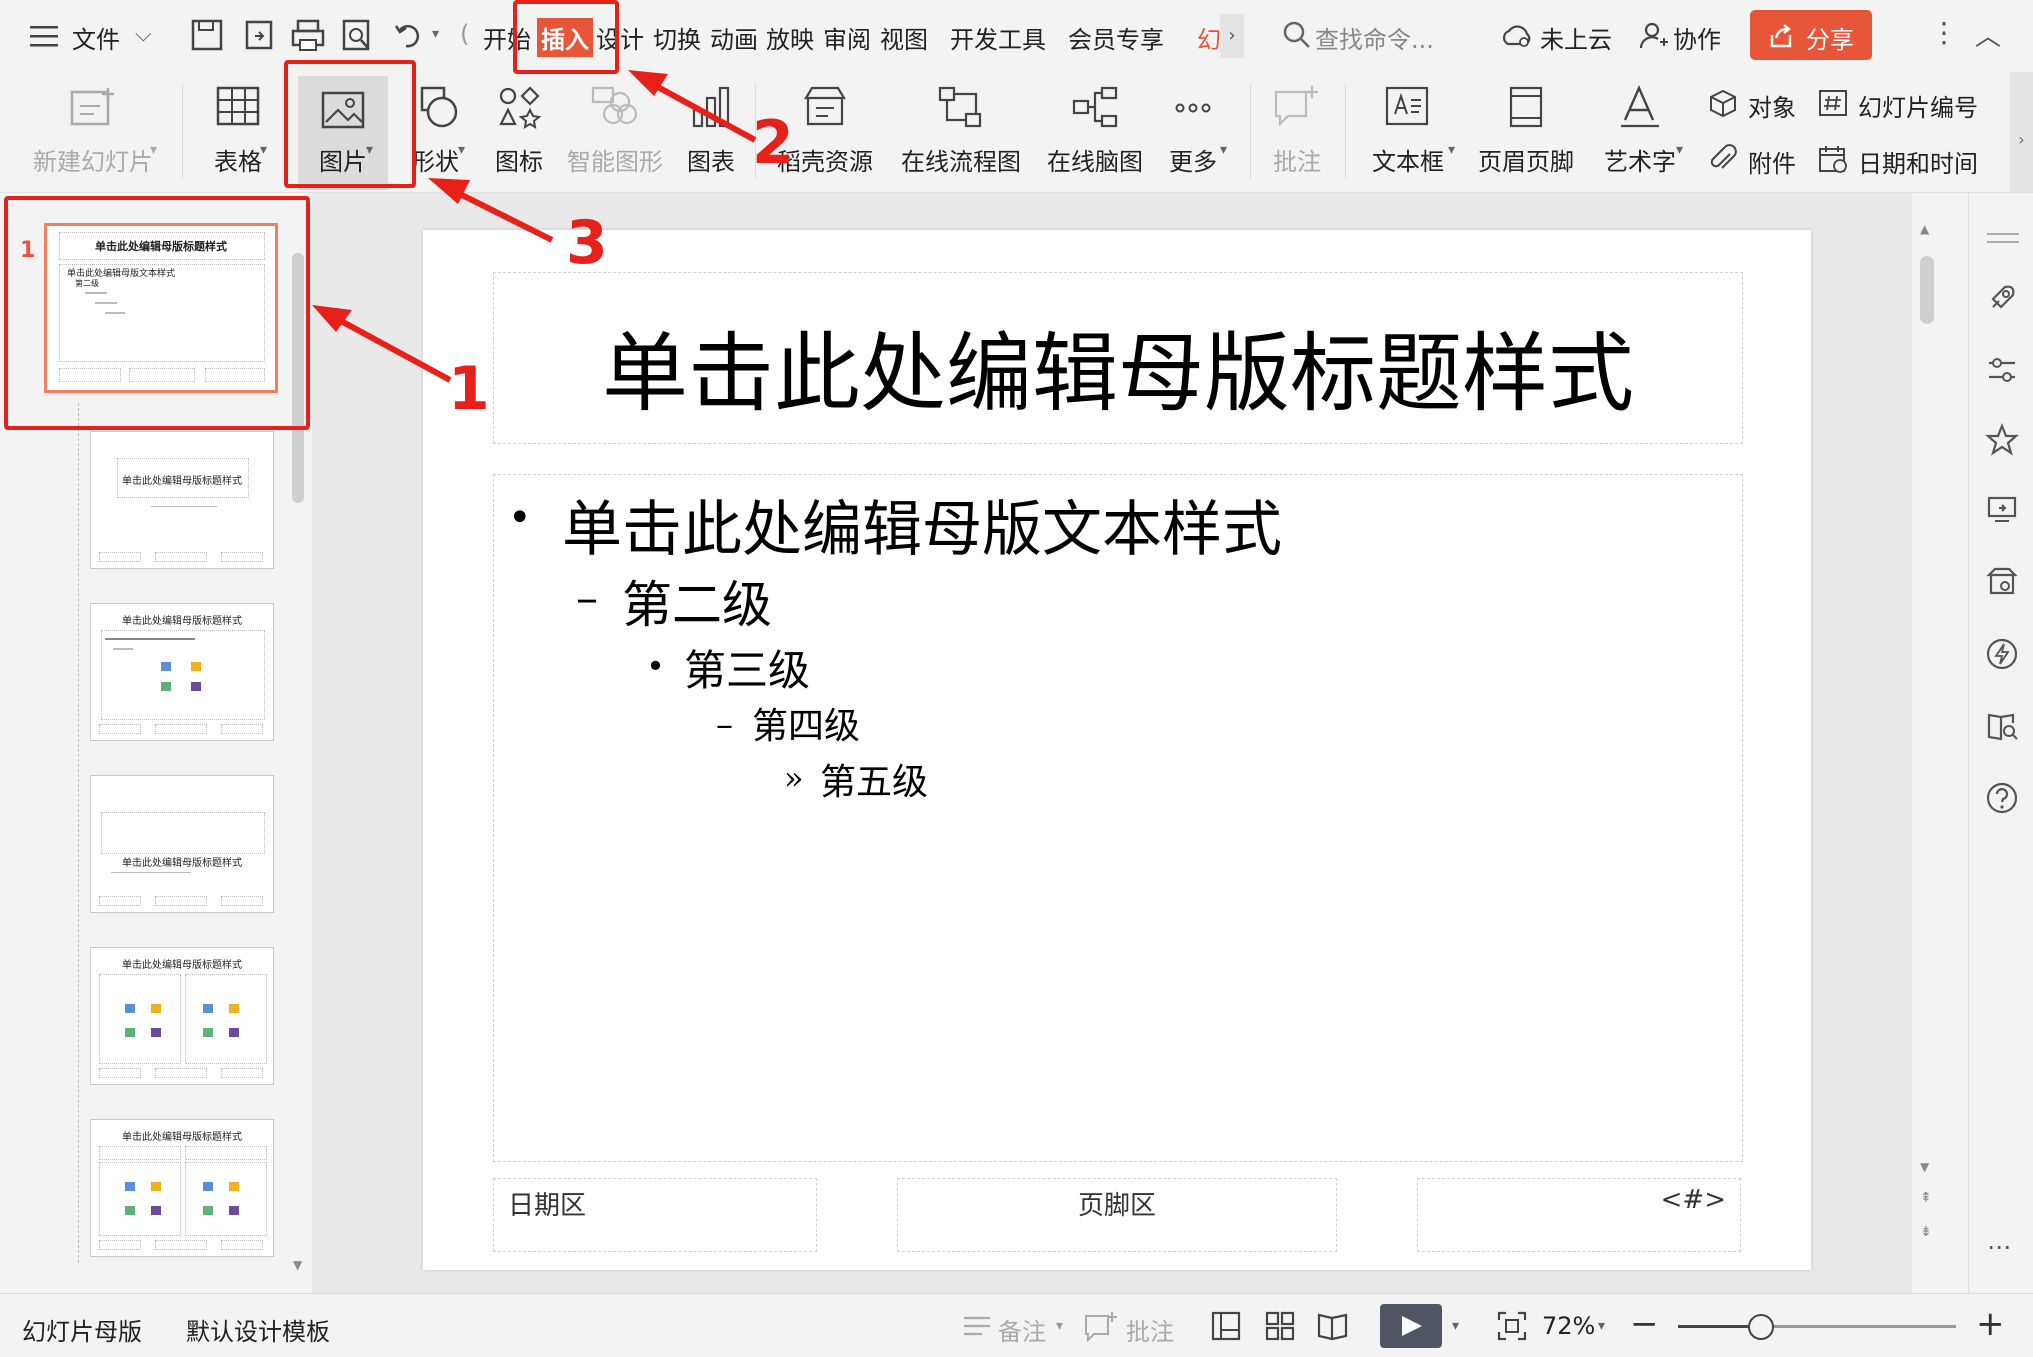  I want to click on annotation-number-1: 1, so click(469, 389).